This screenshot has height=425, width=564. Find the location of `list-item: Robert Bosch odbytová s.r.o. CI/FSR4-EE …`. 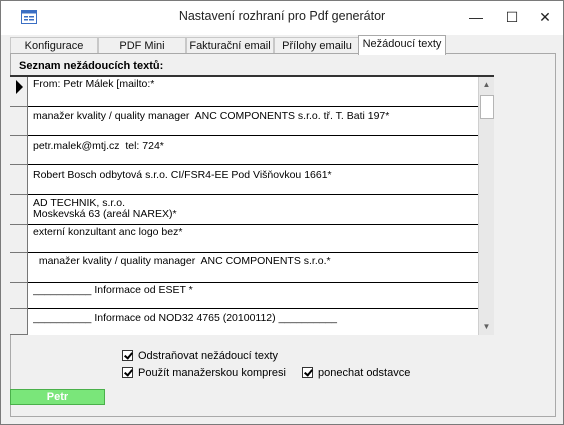

list-item: Robert Bosch odbytová s.r.o. CI/FSR4-EE … is located at coordinates (253, 180).